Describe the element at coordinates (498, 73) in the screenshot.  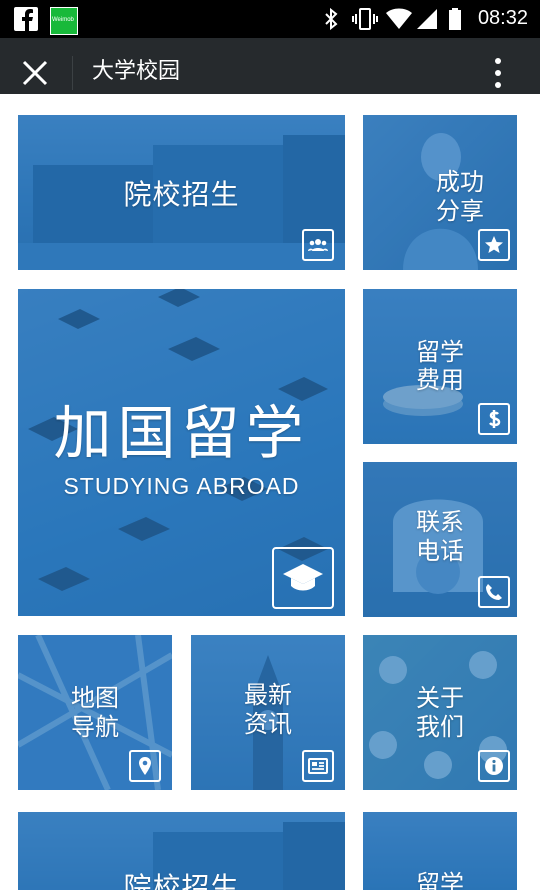
I see `more-menu-icon` at that location.